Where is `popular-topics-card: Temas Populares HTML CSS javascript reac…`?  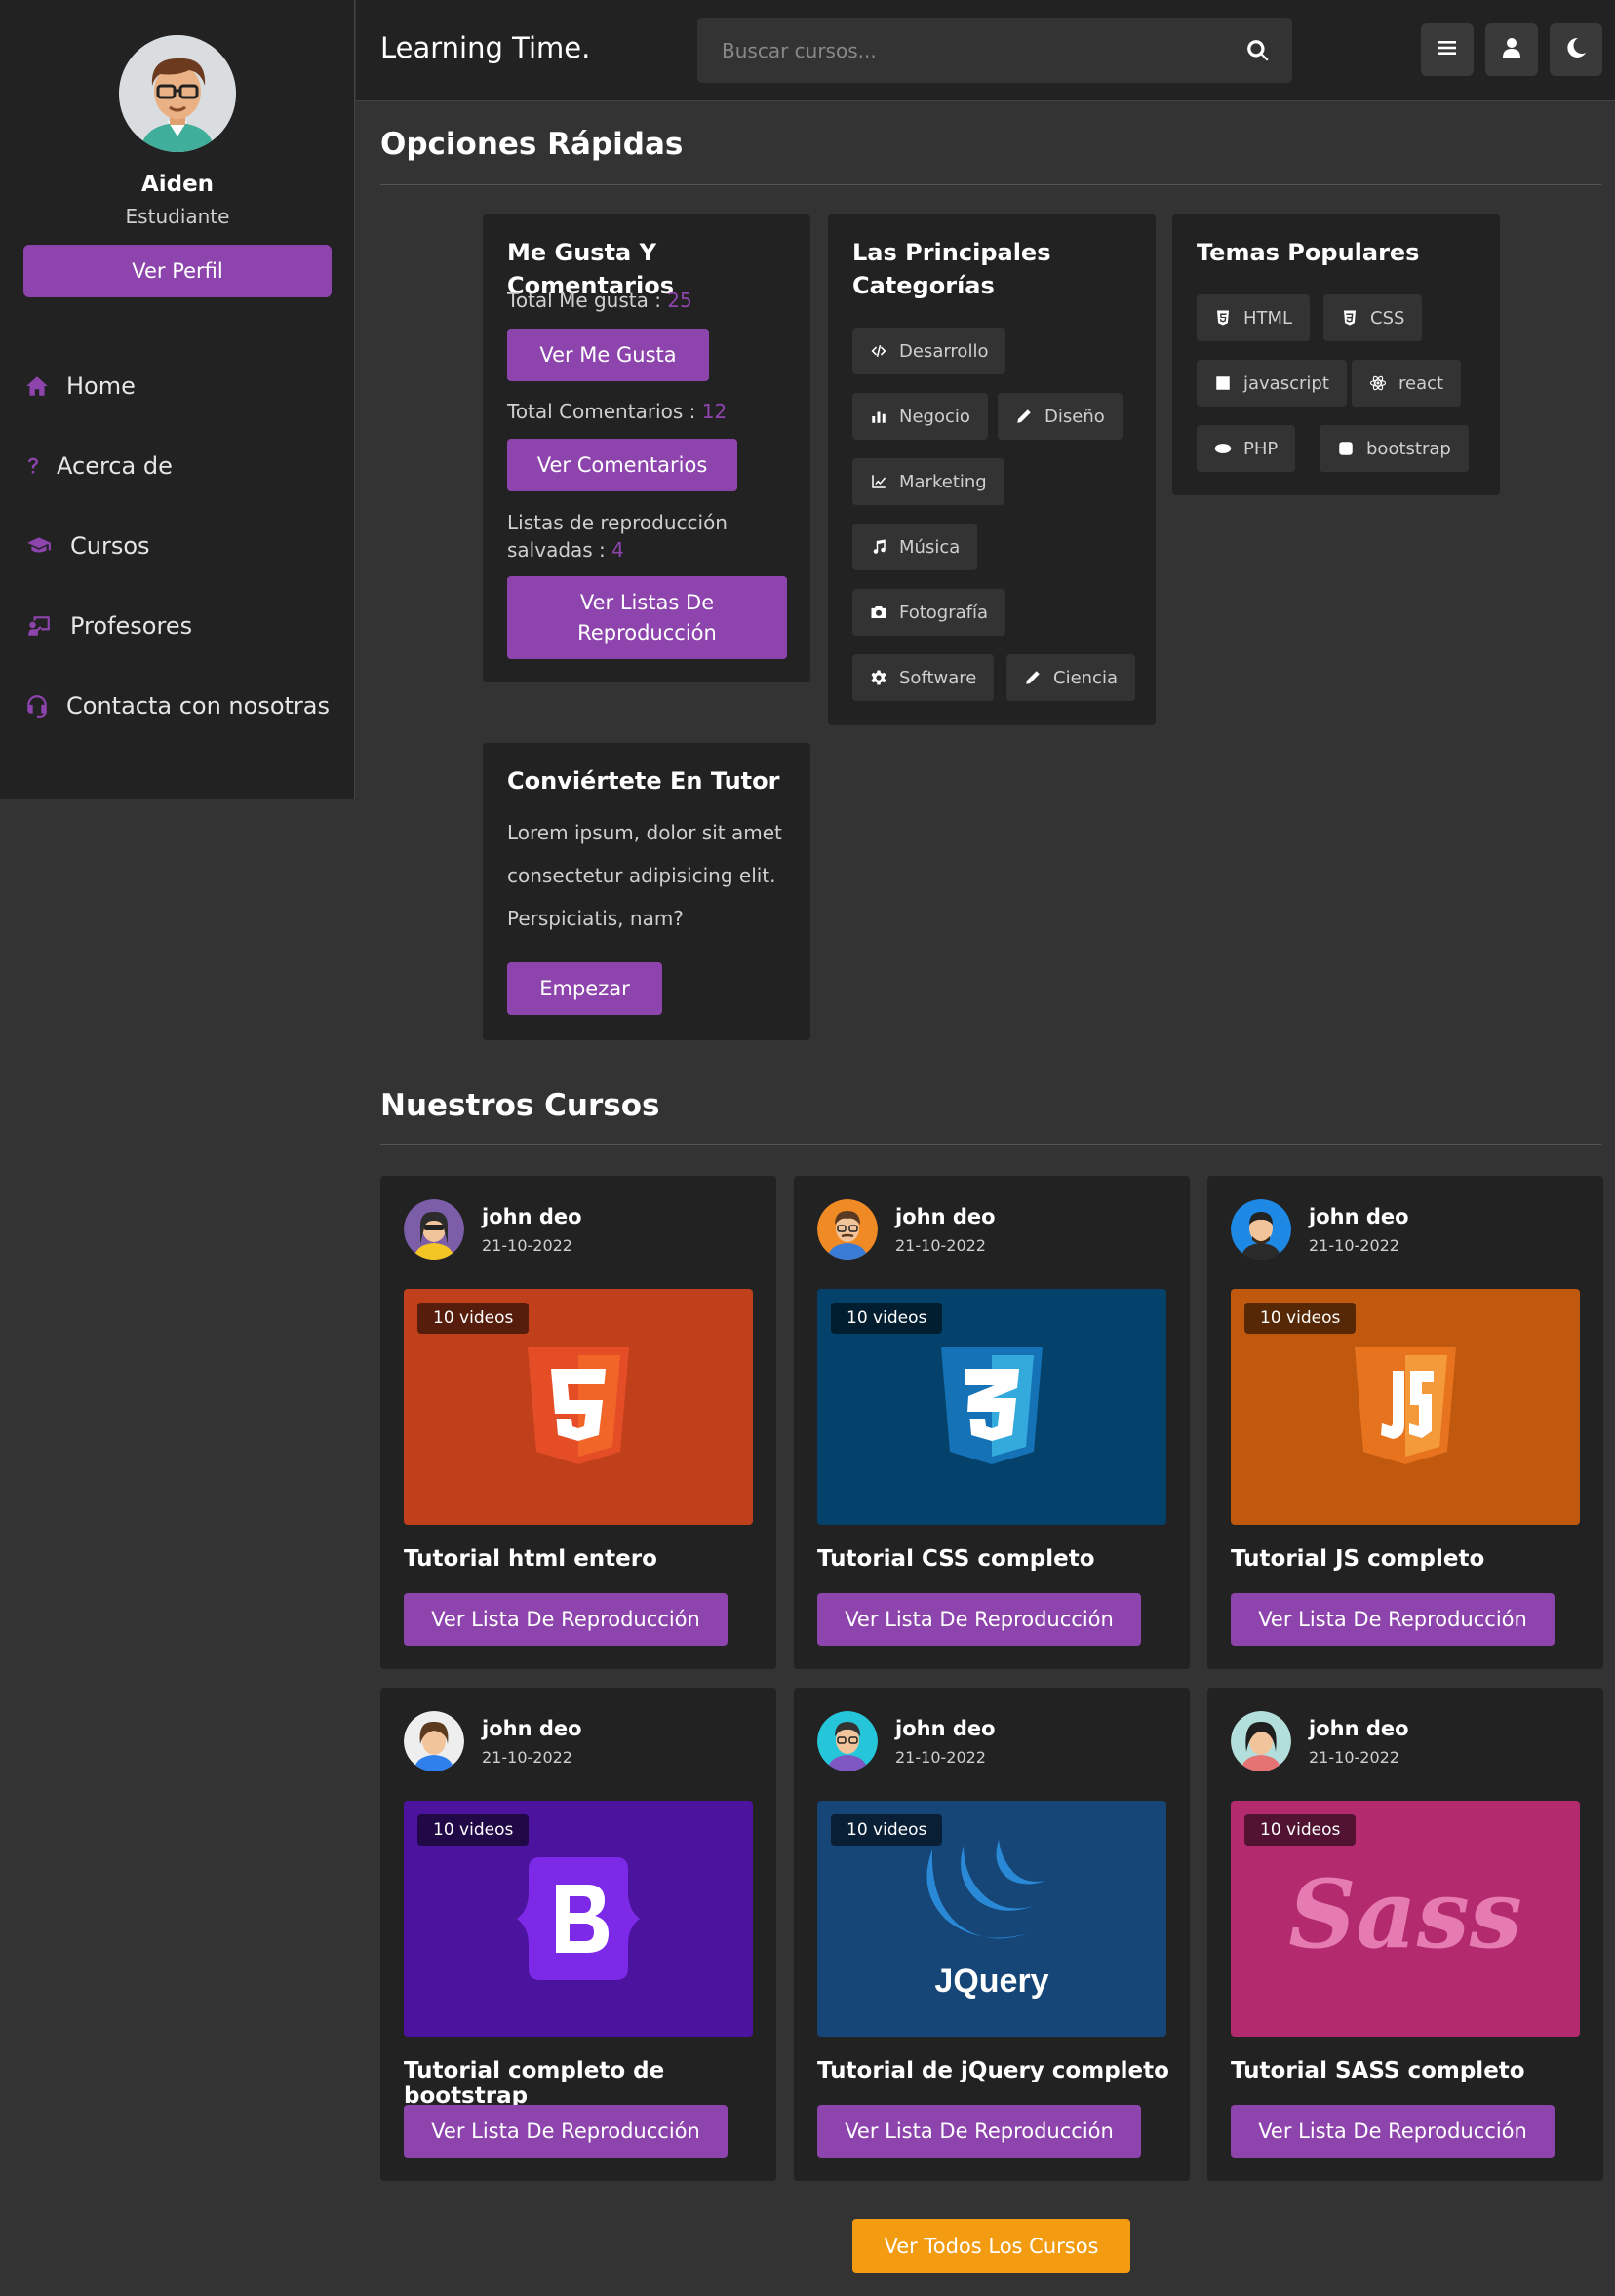
popular-topics-card: Temas Populares HTML CSS javascript reac… is located at coordinates (1336, 354).